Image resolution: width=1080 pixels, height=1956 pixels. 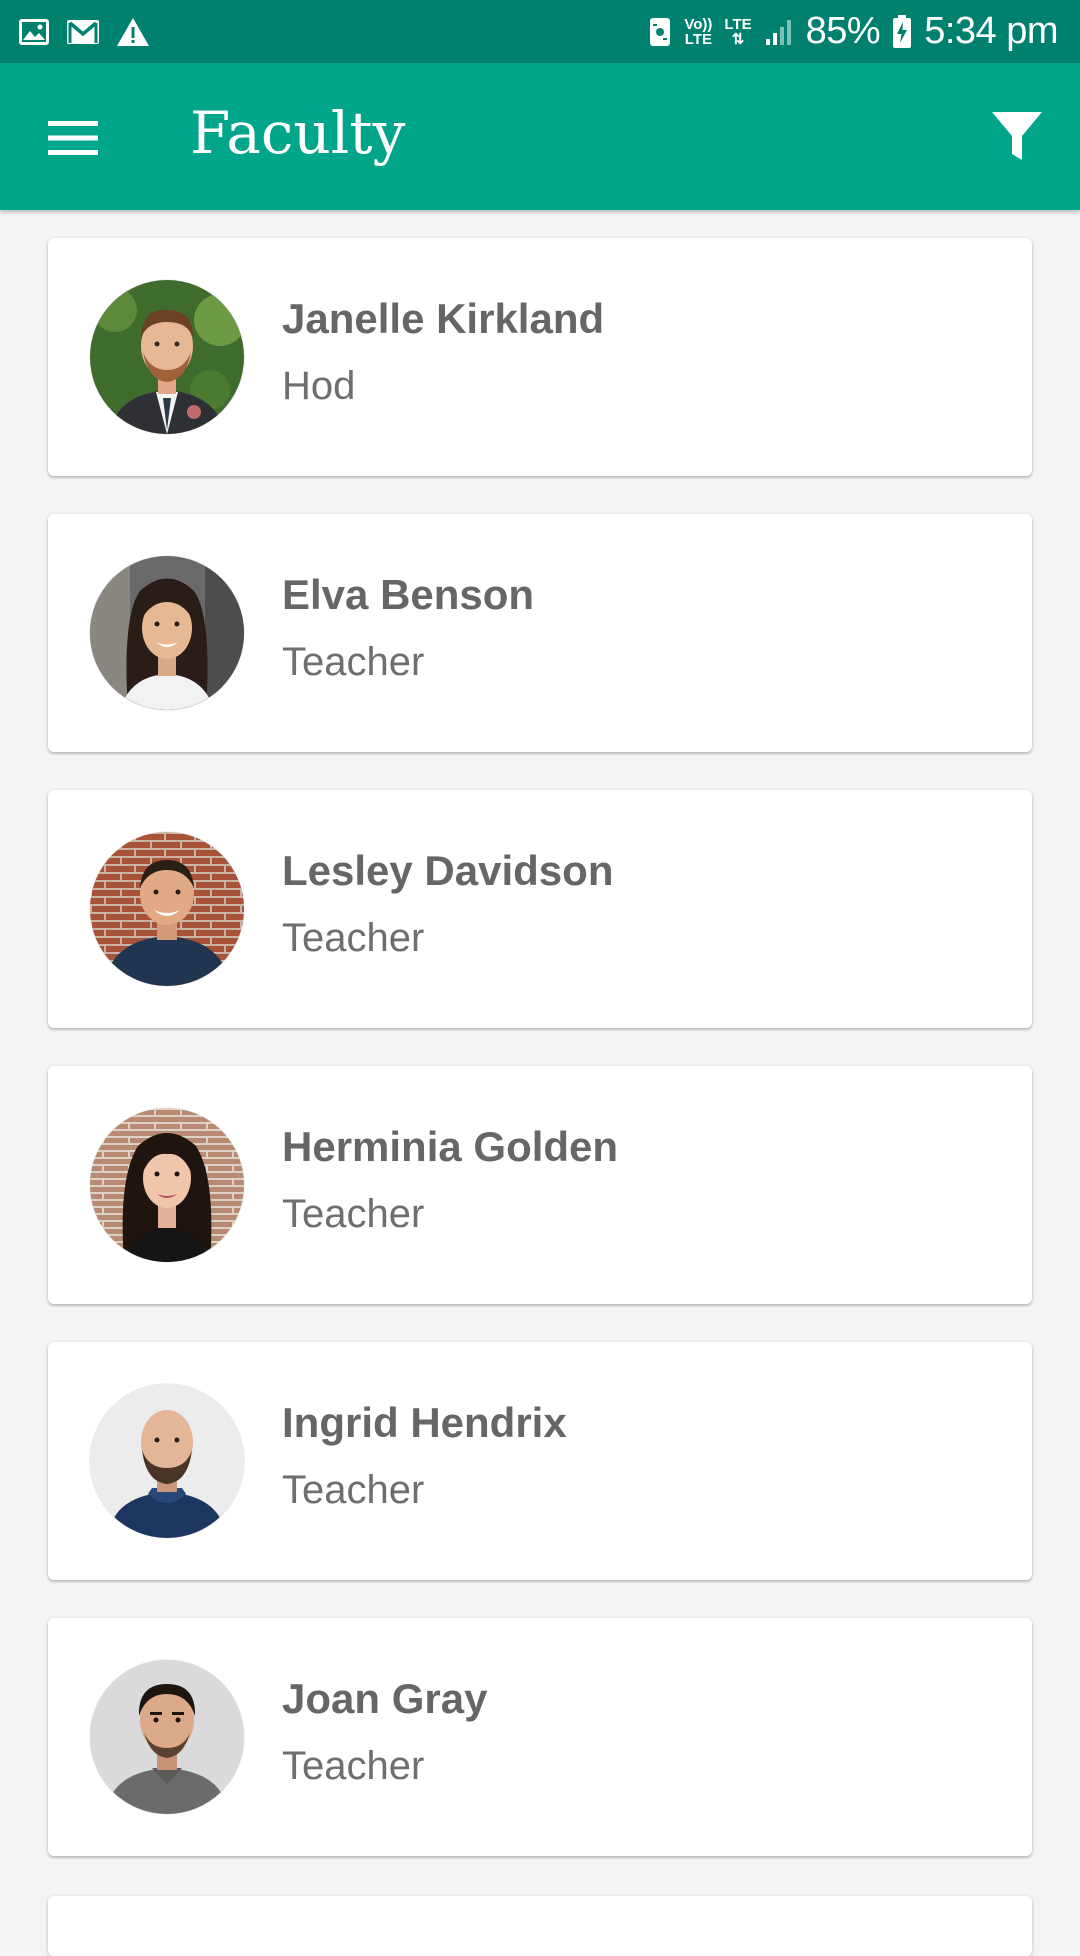 What do you see at coordinates (738, 24) in the screenshot?
I see `lte-label: LTE` at bounding box center [738, 24].